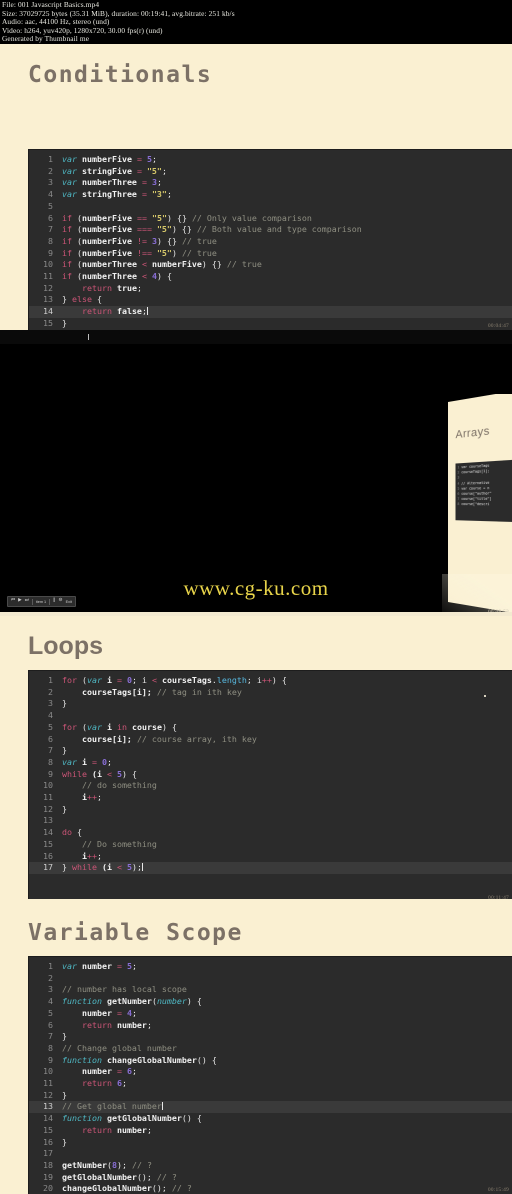  What do you see at coordinates (129, 311) in the screenshot?
I see `code-token: false` at bounding box center [129, 311].